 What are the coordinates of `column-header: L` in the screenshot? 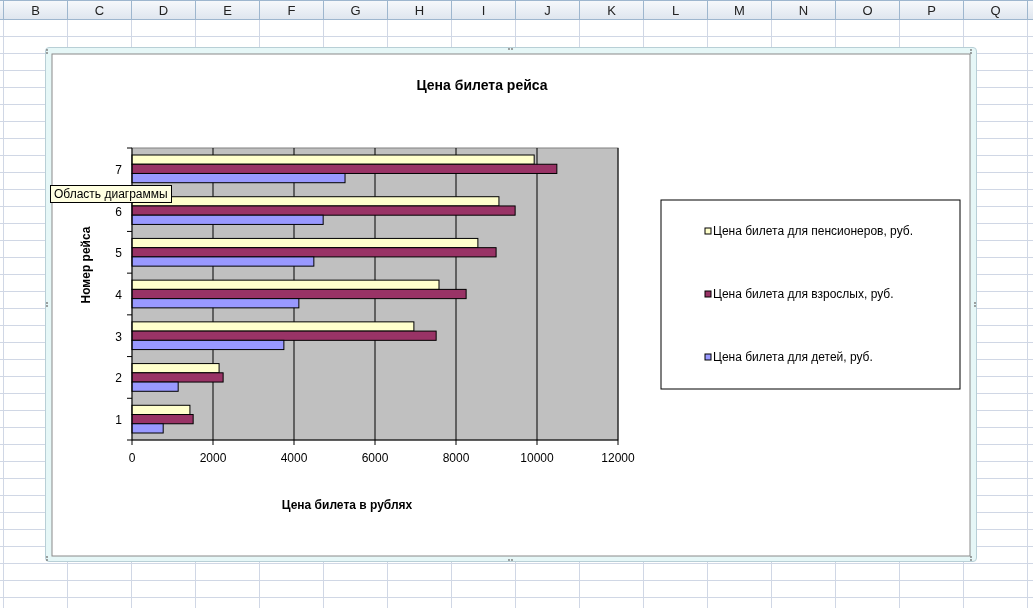 It's located at (676, 10).